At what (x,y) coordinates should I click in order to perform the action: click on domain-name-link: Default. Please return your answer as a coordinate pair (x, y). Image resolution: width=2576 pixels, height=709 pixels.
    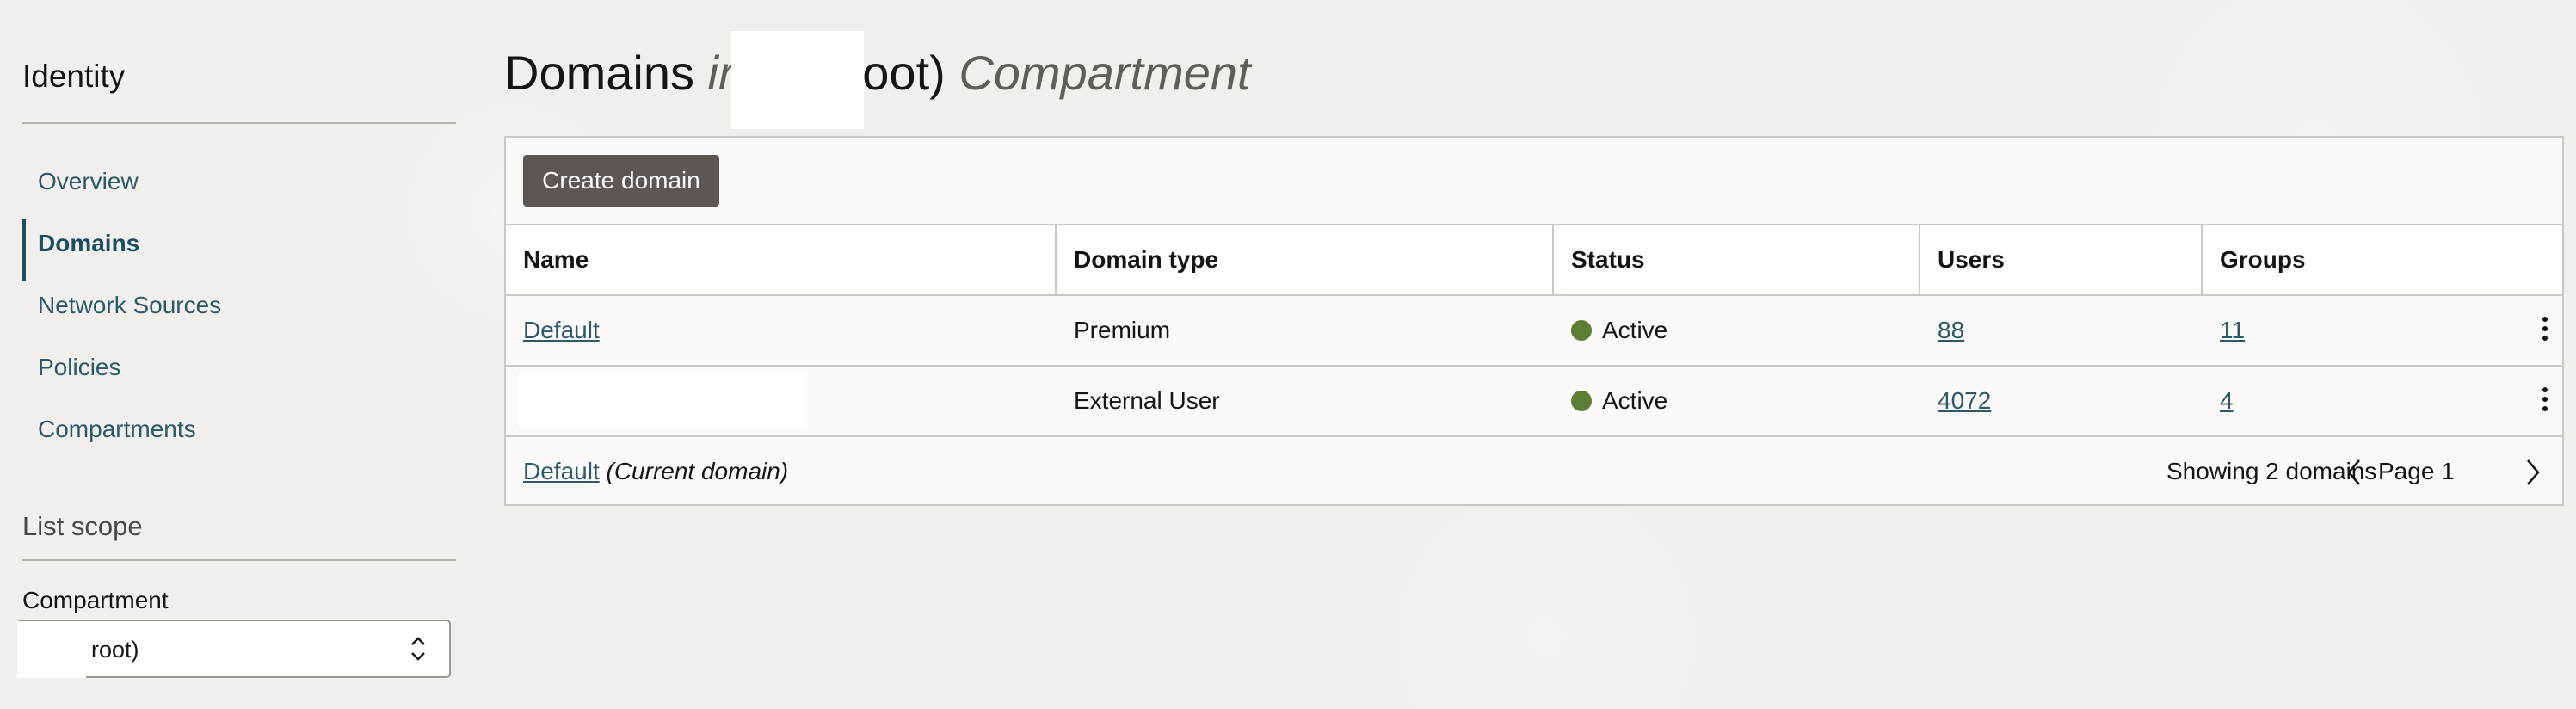
    Looking at the image, I should click on (561, 330).